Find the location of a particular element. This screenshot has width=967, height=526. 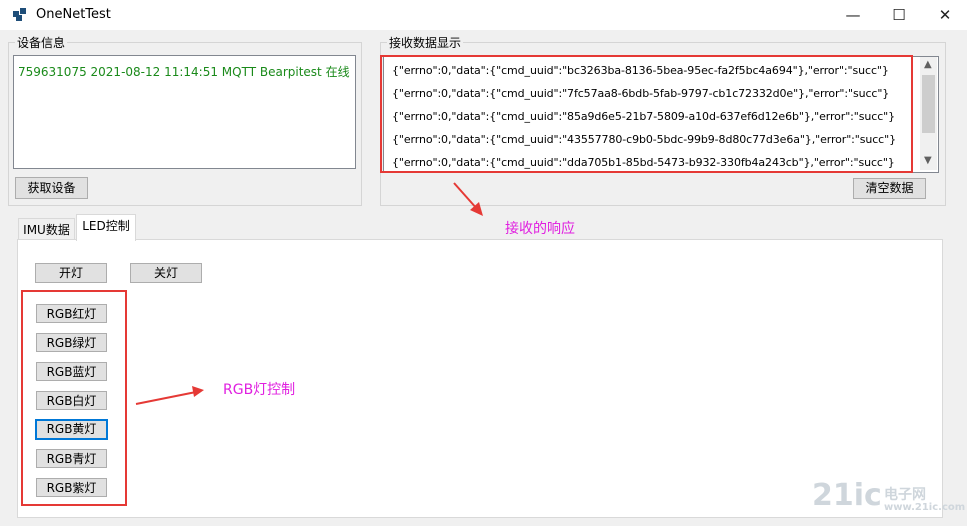

rgb-arrow-head is located at coordinates (198, 391).